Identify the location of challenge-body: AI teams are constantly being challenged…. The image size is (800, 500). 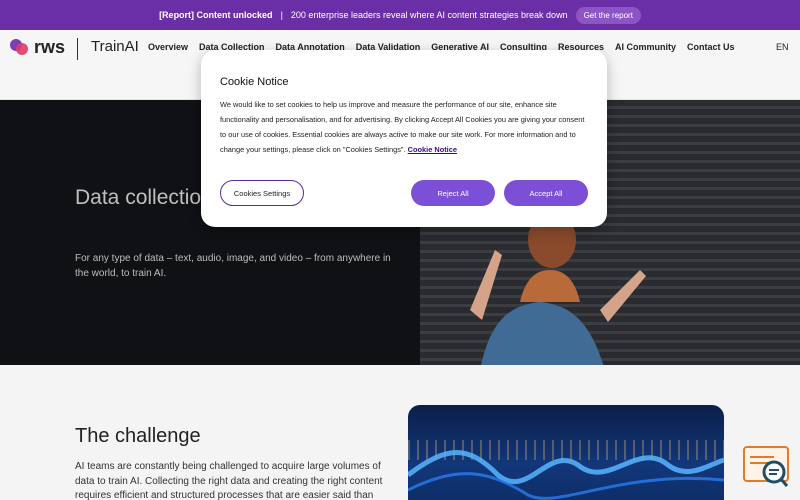
(229, 480).